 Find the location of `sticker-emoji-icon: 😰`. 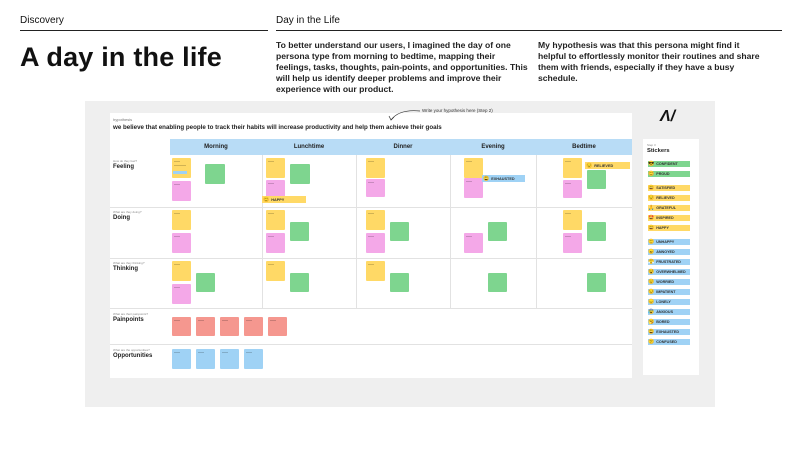

sticker-emoji-icon: 😰 is located at coordinates (651, 311).